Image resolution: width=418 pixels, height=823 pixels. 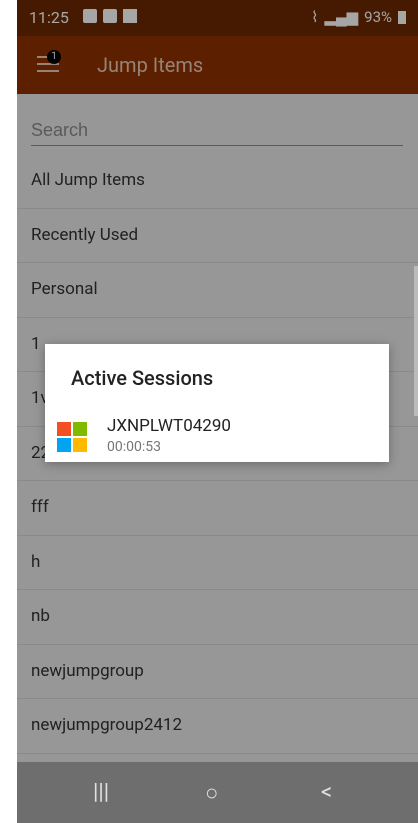 What do you see at coordinates (326, 792) in the screenshot?
I see `back-button: <` at bounding box center [326, 792].